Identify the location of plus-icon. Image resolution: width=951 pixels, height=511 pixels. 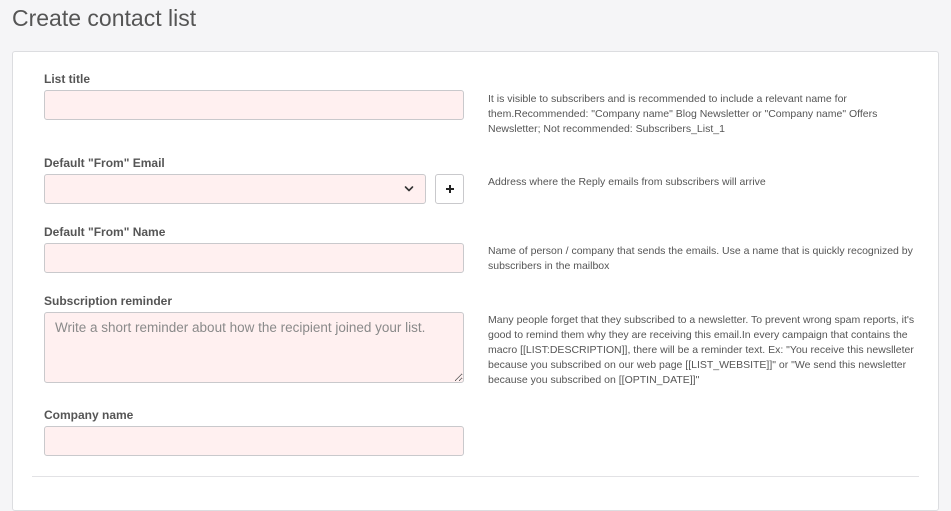
(450, 189).